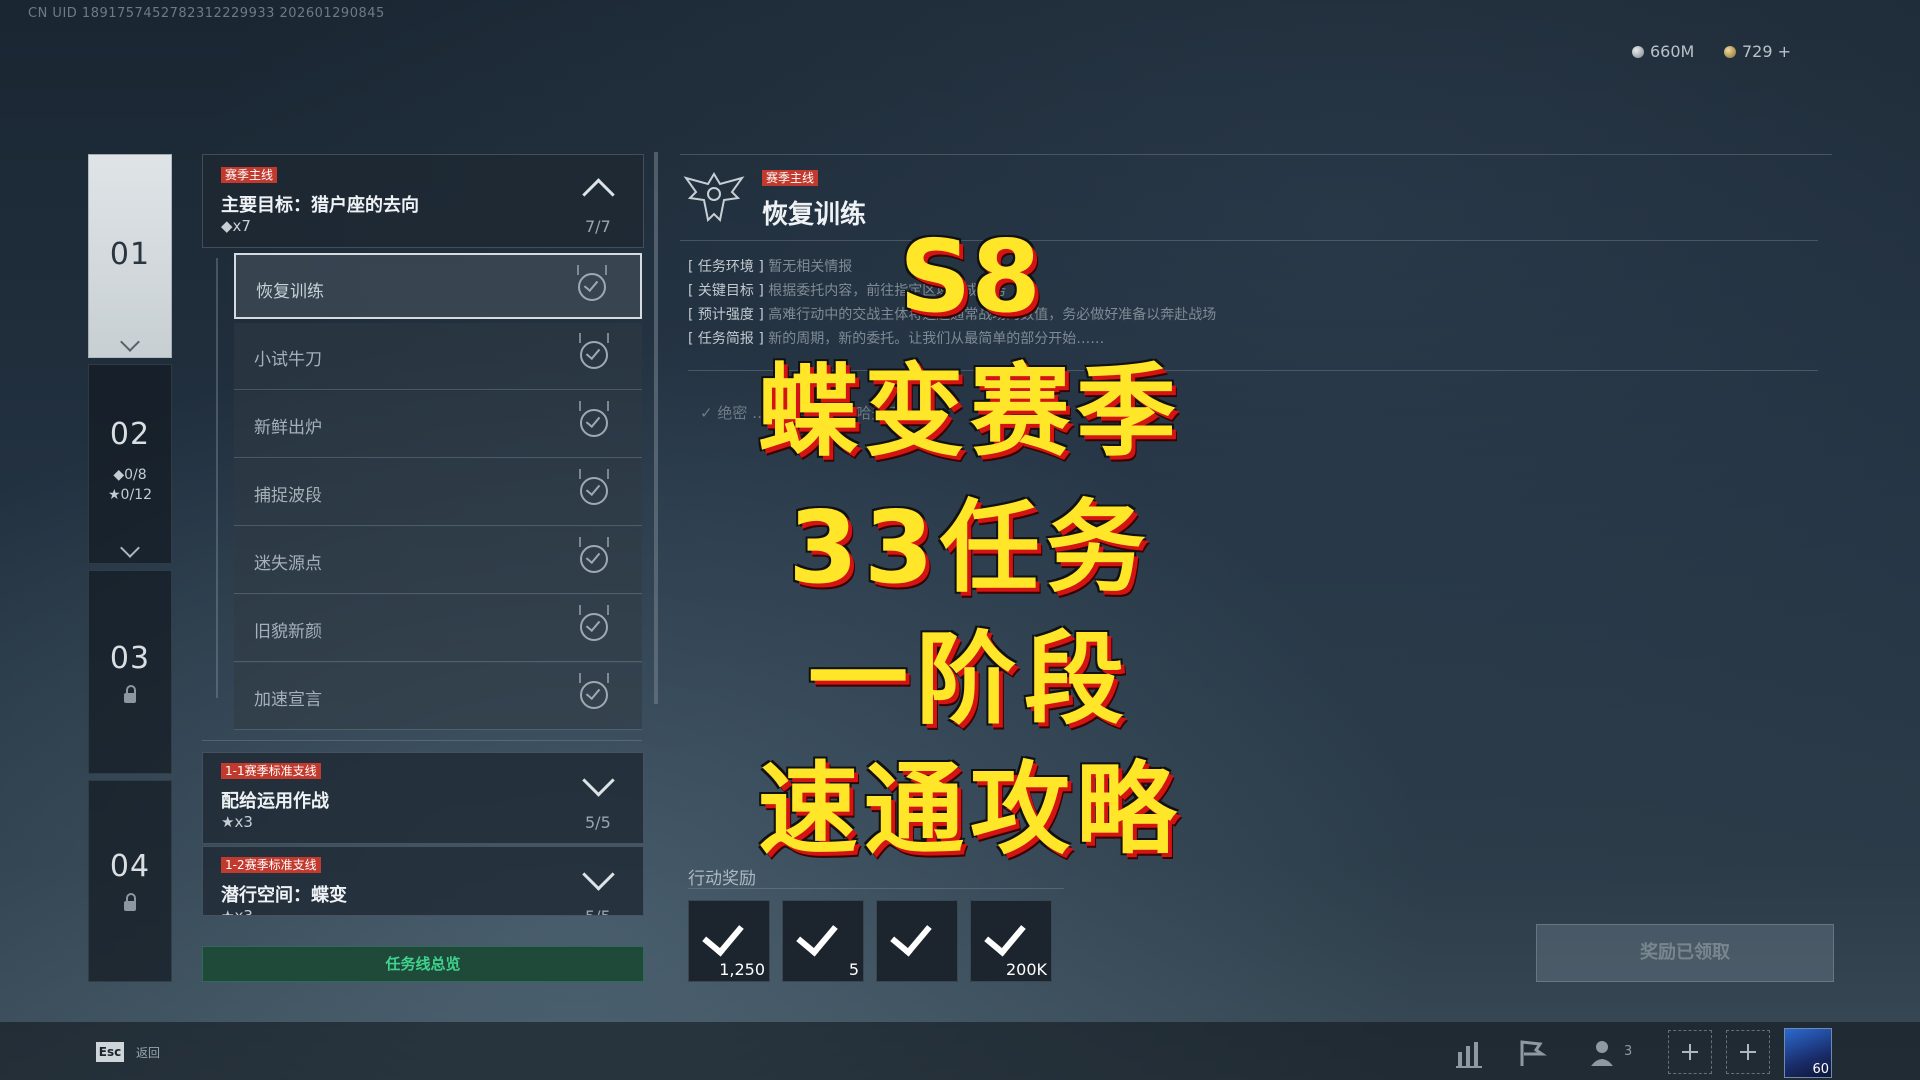 This screenshot has width=1920, height=1080. What do you see at coordinates (288, 428) in the screenshot?
I see `mission-item-label: 新鲜出炉` at bounding box center [288, 428].